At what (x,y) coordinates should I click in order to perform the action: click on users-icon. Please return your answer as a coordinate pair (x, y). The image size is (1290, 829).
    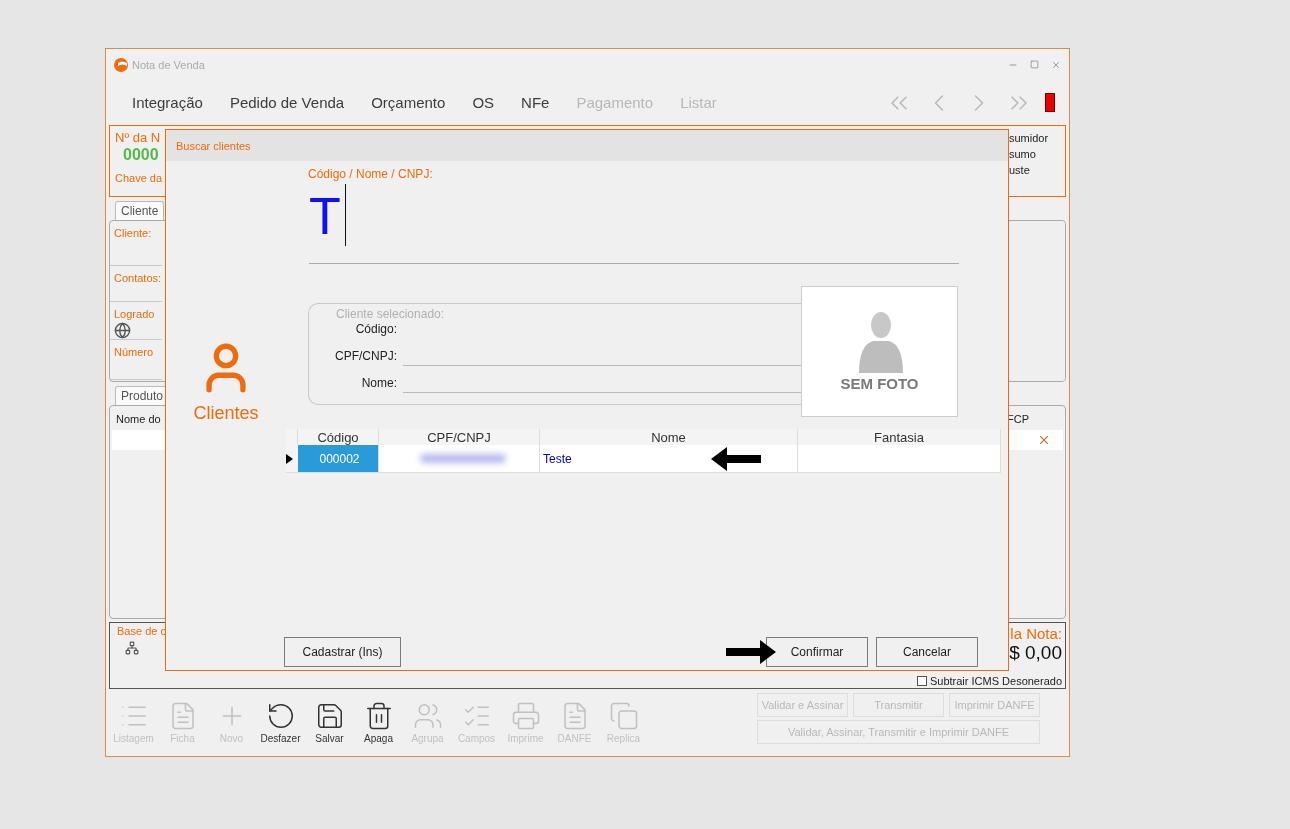
    Looking at the image, I should click on (427, 716).